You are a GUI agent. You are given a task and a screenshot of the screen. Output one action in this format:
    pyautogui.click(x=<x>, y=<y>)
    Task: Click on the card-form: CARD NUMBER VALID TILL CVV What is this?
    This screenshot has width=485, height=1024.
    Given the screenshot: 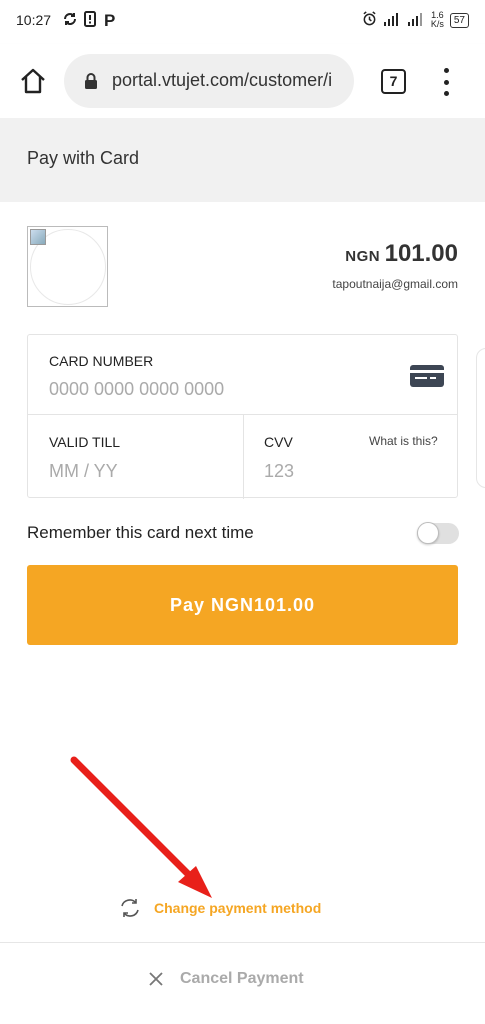 What is the action you would take?
    pyautogui.click(x=242, y=416)
    